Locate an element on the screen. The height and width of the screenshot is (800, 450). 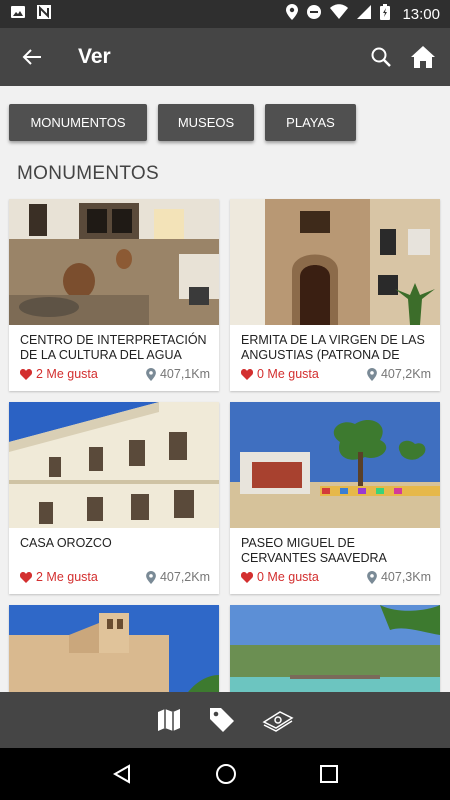
back-triangle-icon is located at coordinates (122, 774).